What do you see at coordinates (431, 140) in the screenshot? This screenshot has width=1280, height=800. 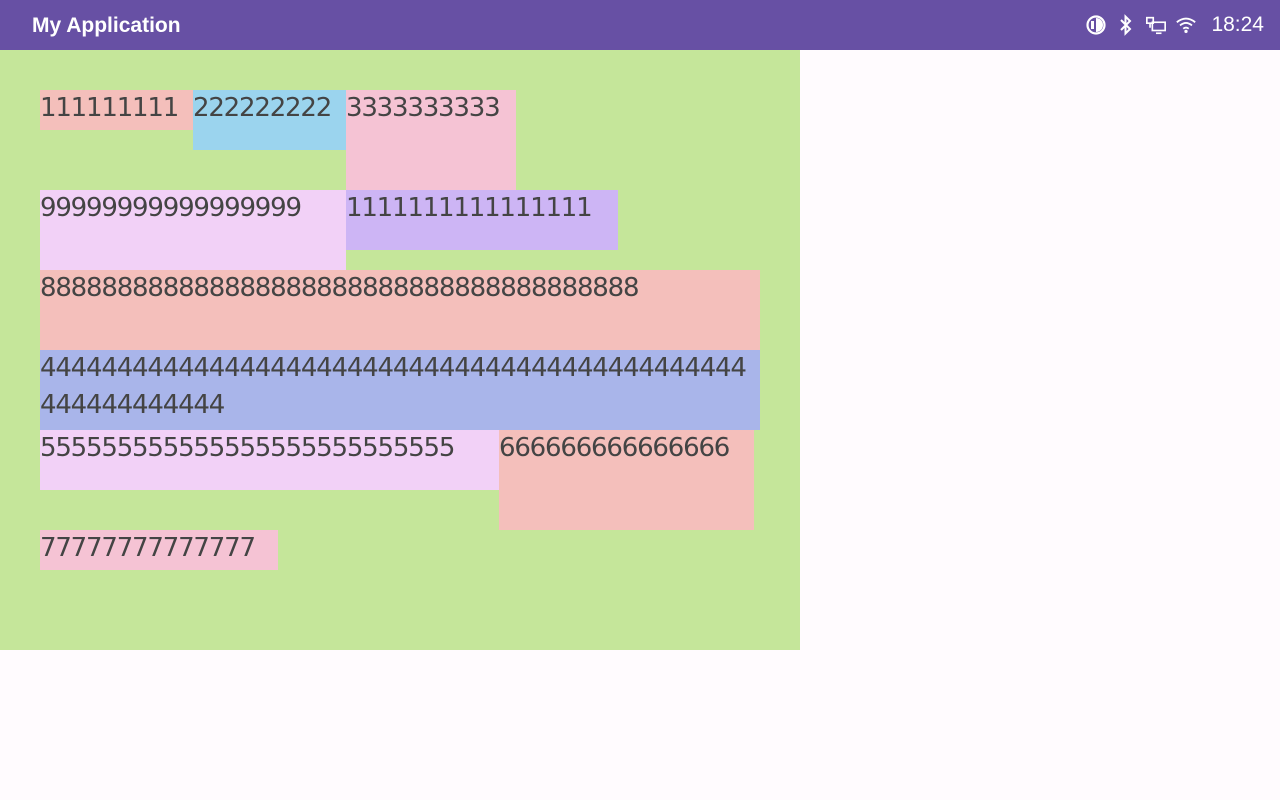 I see `item-3: 3333333333` at bounding box center [431, 140].